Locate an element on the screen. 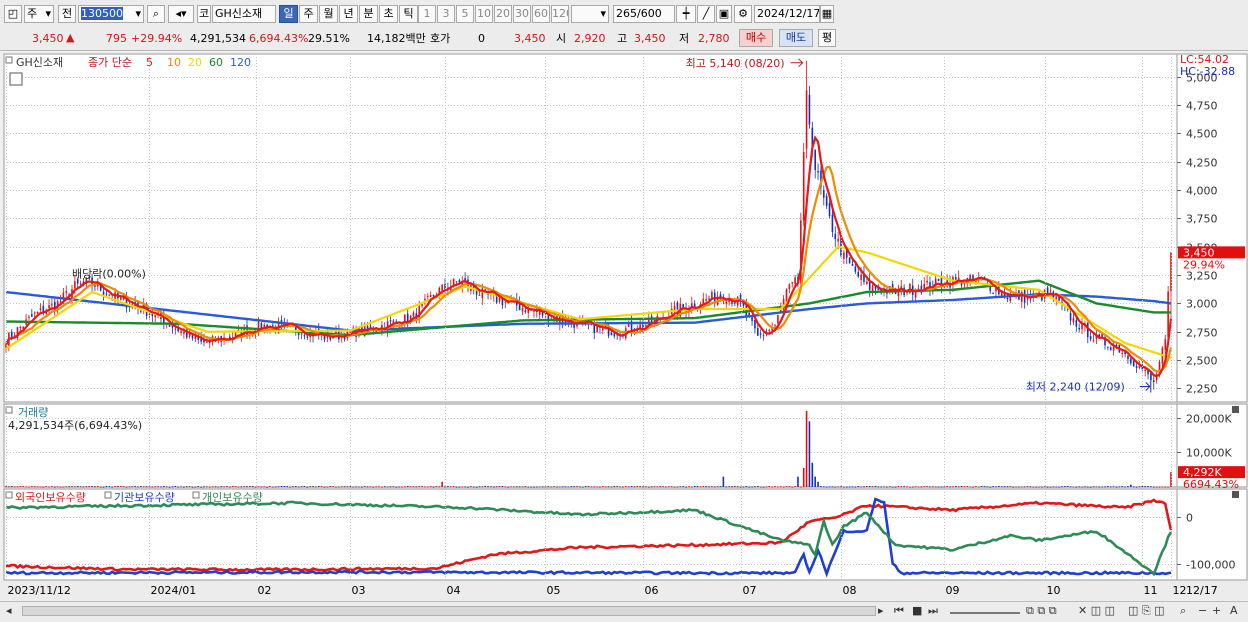  period-select: 주 ▾ is located at coordinates (39, 14).